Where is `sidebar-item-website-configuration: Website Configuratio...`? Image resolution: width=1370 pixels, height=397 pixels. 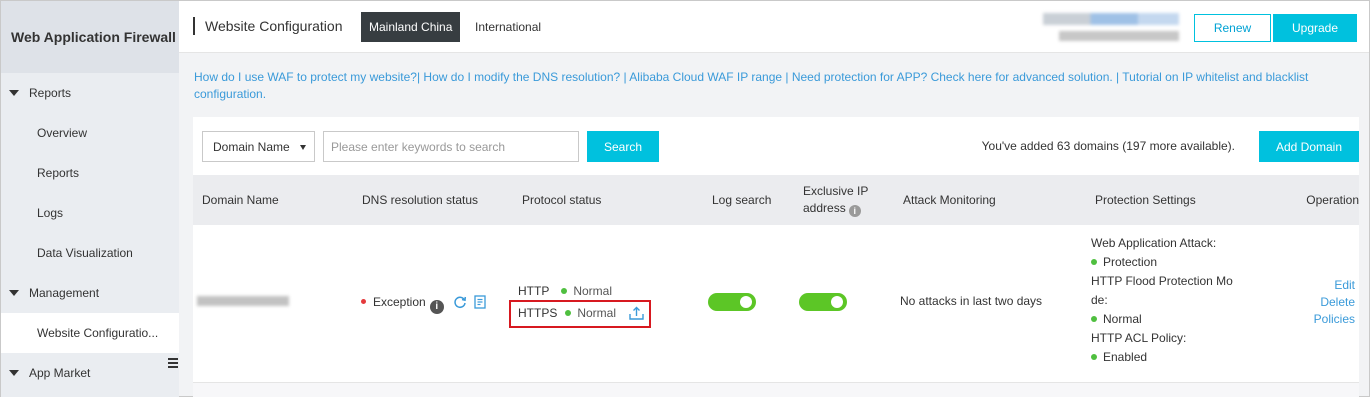
sidebar-item-website-configuration: Website Configuratio... is located at coordinates (90, 333).